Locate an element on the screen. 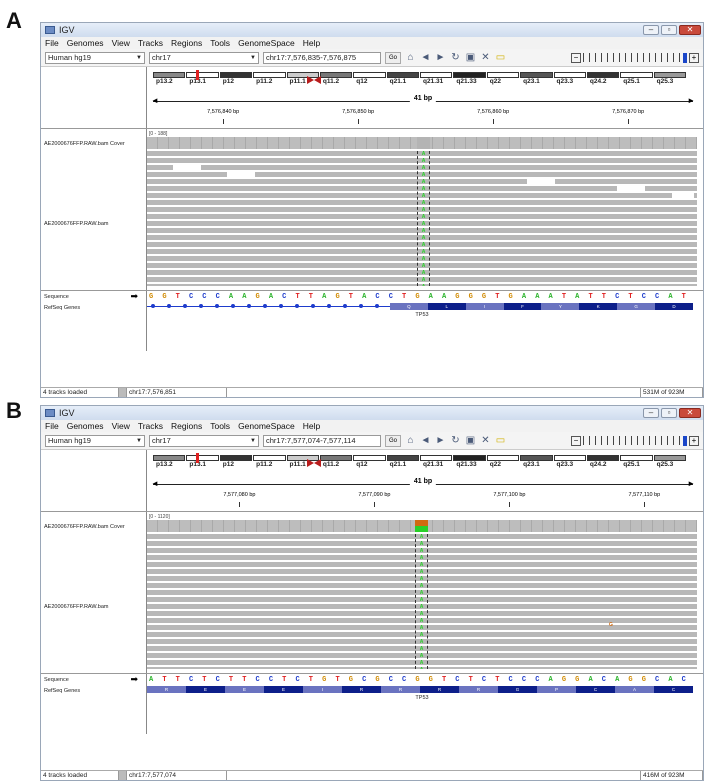  locus-input: chr17:7,576,835-7,576,875 is located at coordinates (322, 57).